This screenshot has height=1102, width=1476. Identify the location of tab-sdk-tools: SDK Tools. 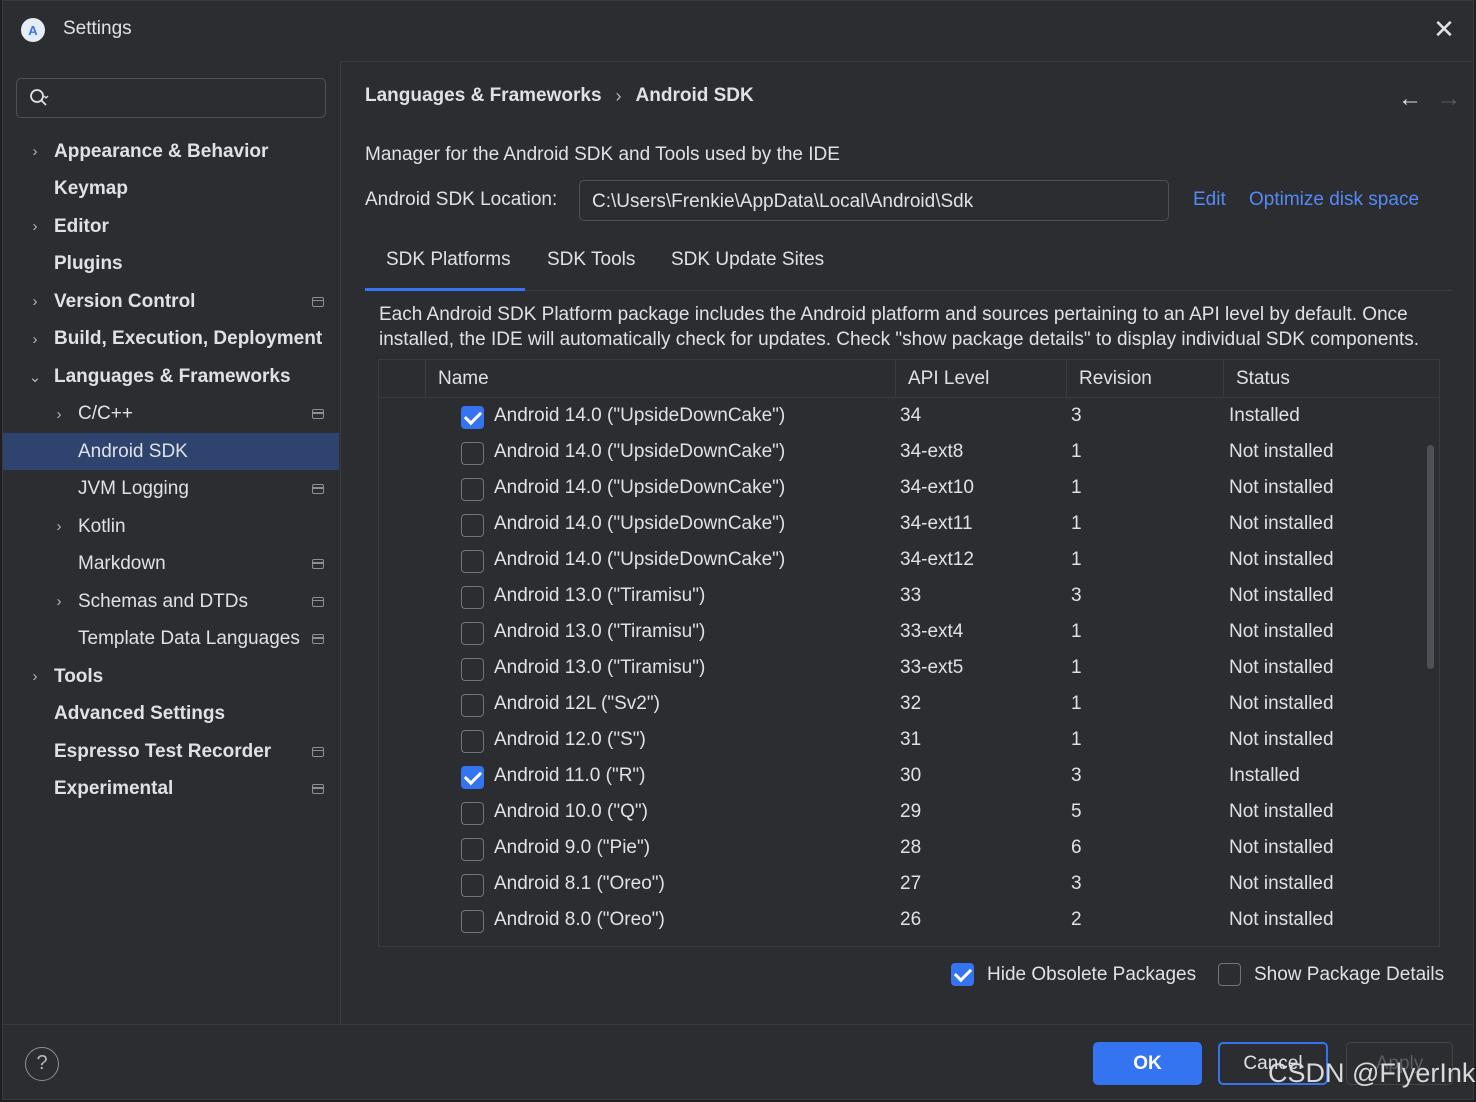
(591, 260).